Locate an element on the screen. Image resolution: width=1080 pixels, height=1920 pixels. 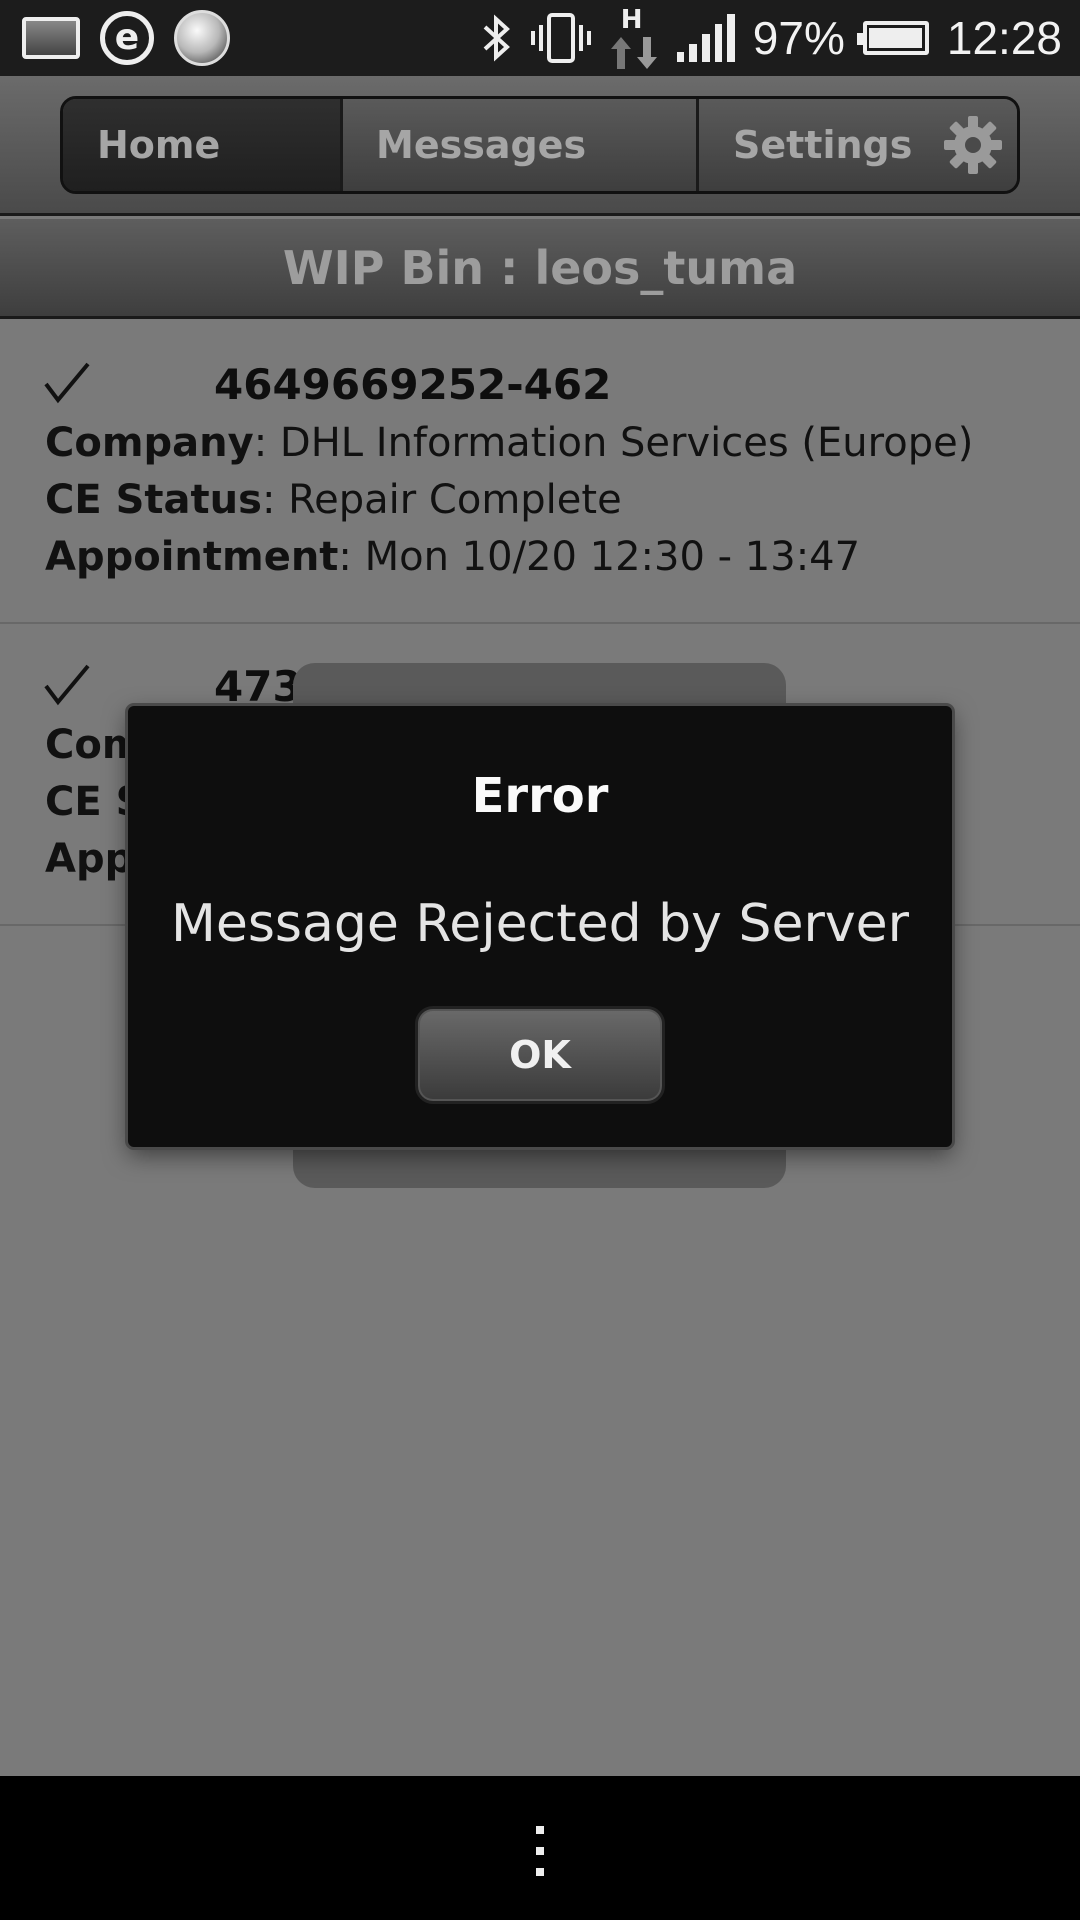
status-line: CE Status: Repair Complete is located at coordinates (333, 500).